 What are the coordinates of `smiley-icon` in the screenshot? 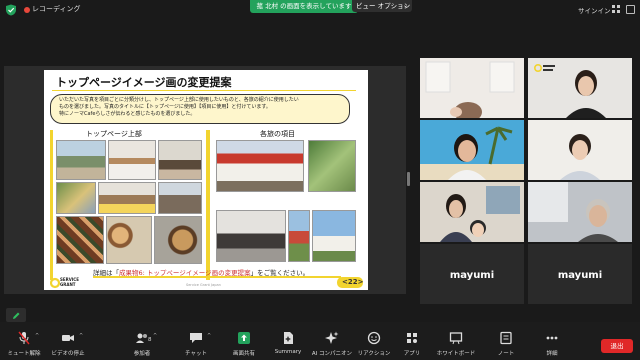 It's located at (374, 338).